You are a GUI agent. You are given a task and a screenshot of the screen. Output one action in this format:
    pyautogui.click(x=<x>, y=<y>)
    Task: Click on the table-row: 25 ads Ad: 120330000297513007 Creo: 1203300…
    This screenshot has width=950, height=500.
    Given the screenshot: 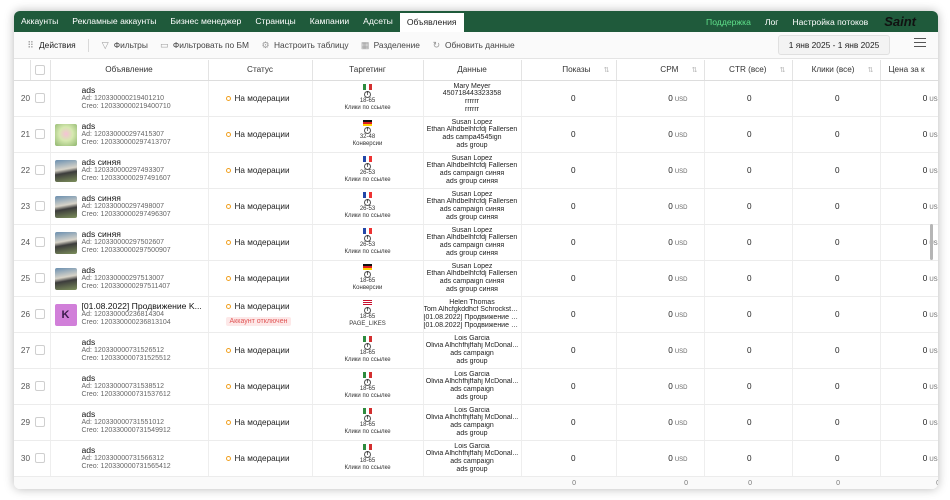 What is the action you would take?
    pyautogui.click(x=476, y=278)
    